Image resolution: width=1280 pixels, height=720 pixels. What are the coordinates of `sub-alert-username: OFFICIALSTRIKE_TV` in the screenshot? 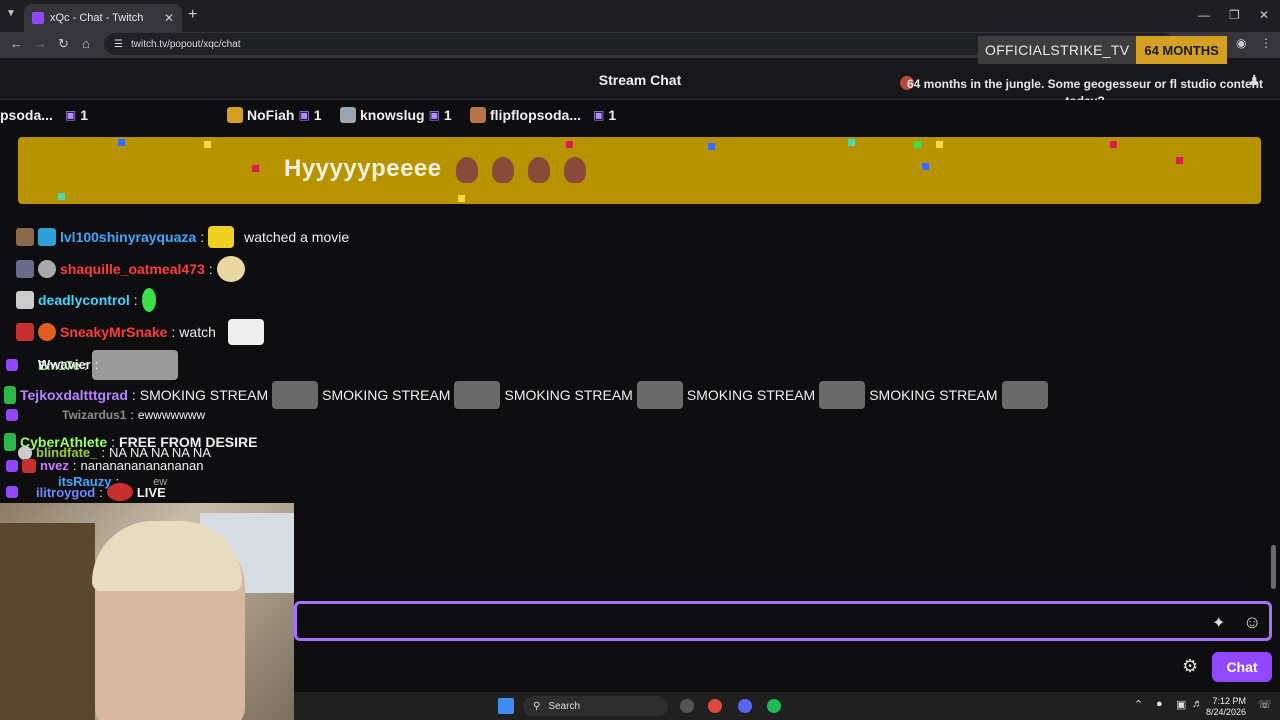 It's located at (1057, 50).